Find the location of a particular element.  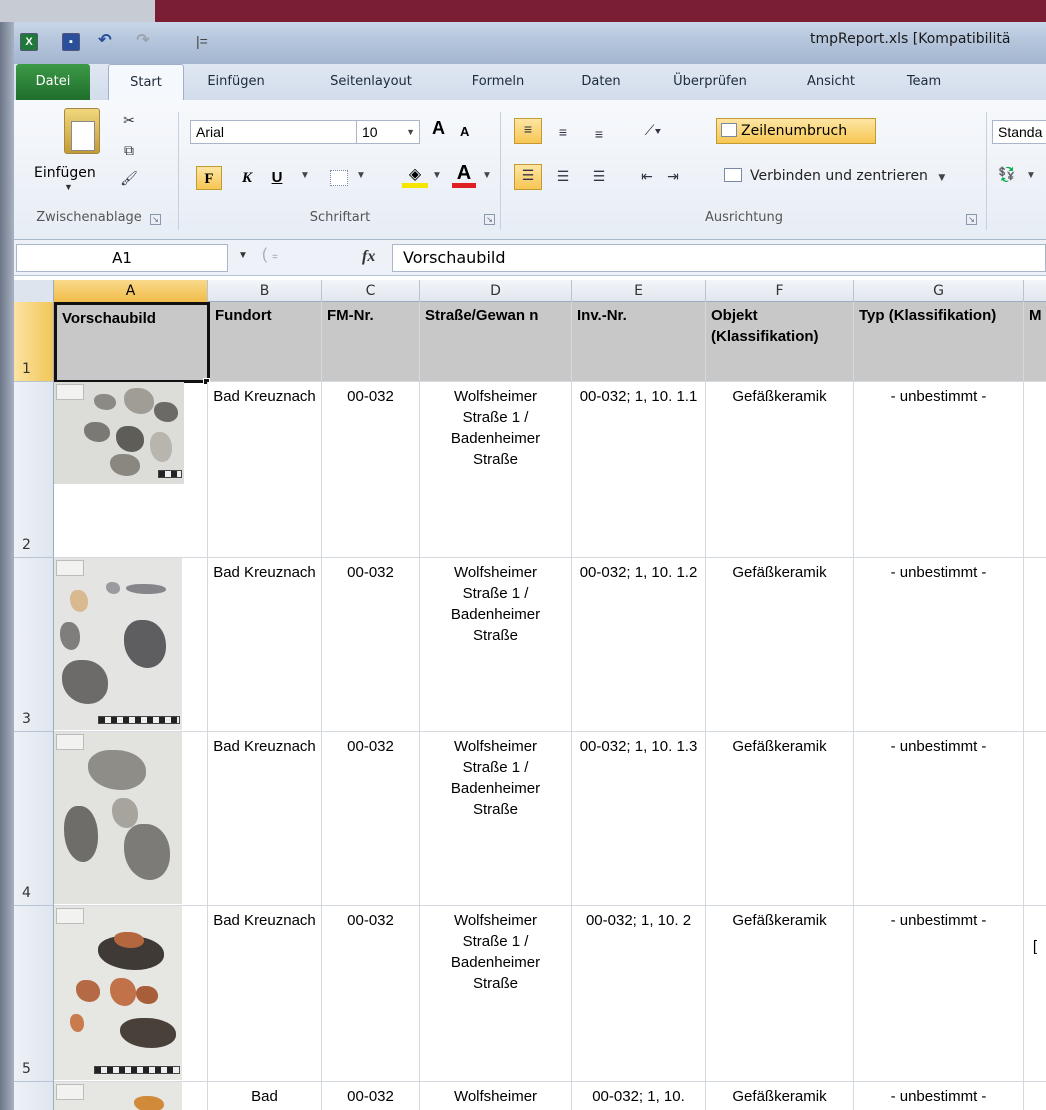

cell-h3 is located at coordinates (1035, 645).